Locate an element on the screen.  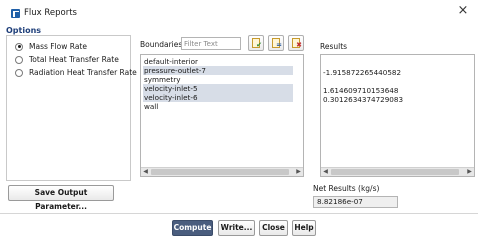
radio-mass-flow-rate: Mass Flow Rate is located at coordinates (51, 46).